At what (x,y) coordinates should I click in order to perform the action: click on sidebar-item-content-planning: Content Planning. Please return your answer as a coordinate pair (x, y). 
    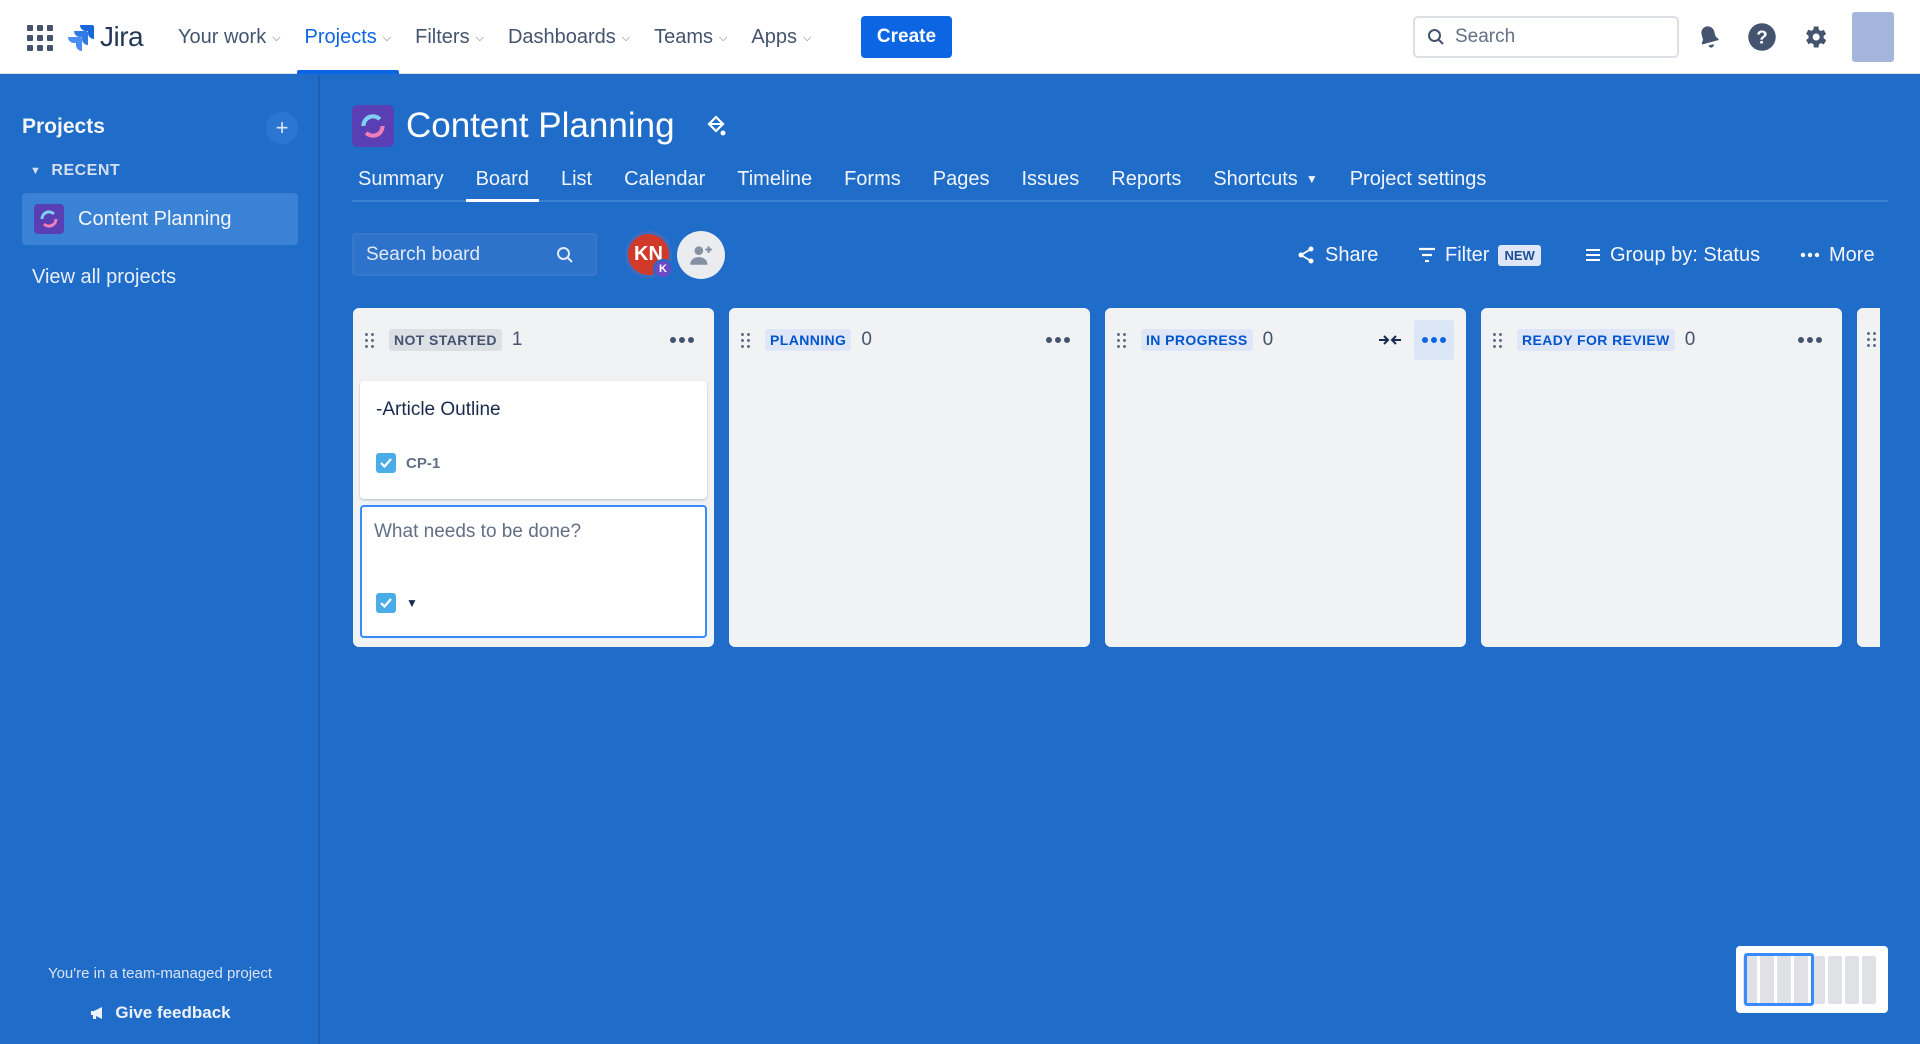
    Looking at the image, I should click on (160, 219).